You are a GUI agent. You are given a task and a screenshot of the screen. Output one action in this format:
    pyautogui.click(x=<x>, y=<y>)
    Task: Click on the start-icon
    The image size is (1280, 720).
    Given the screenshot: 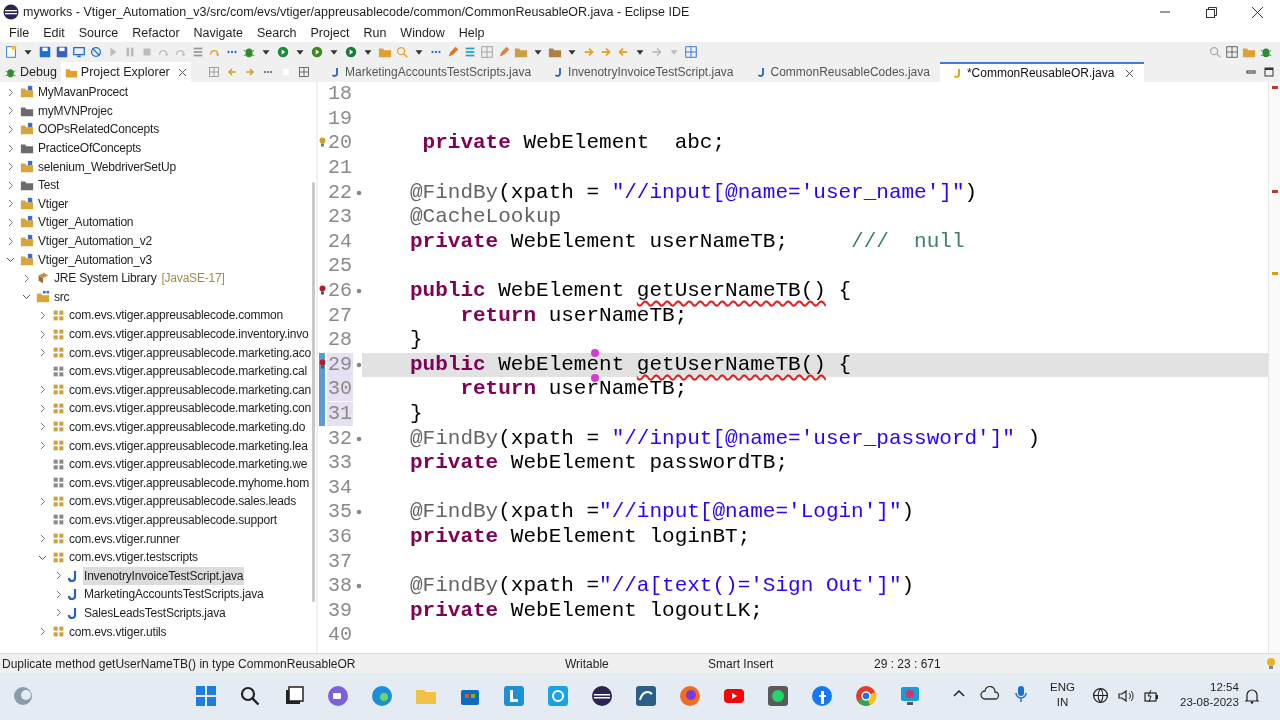 What is the action you would take?
    pyautogui.click(x=206, y=696)
    